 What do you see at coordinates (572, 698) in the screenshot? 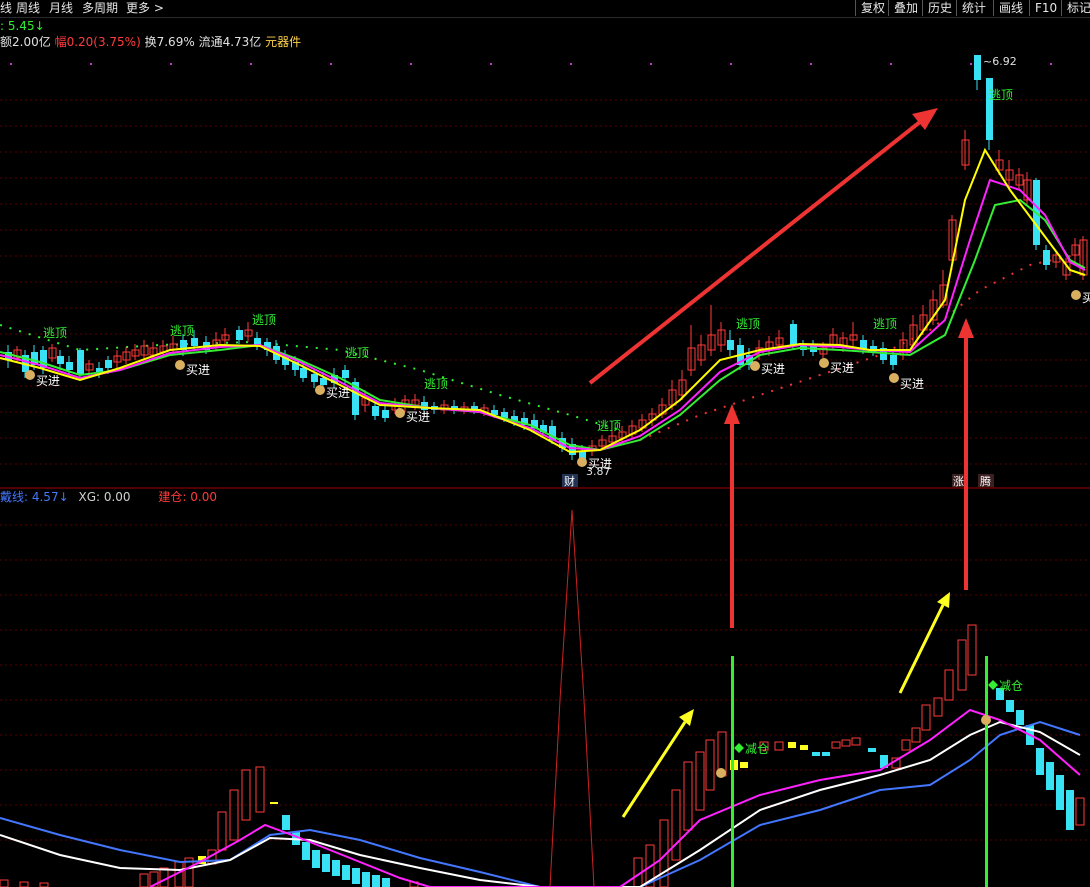
I see `sub-red-spike` at bounding box center [572, 698].